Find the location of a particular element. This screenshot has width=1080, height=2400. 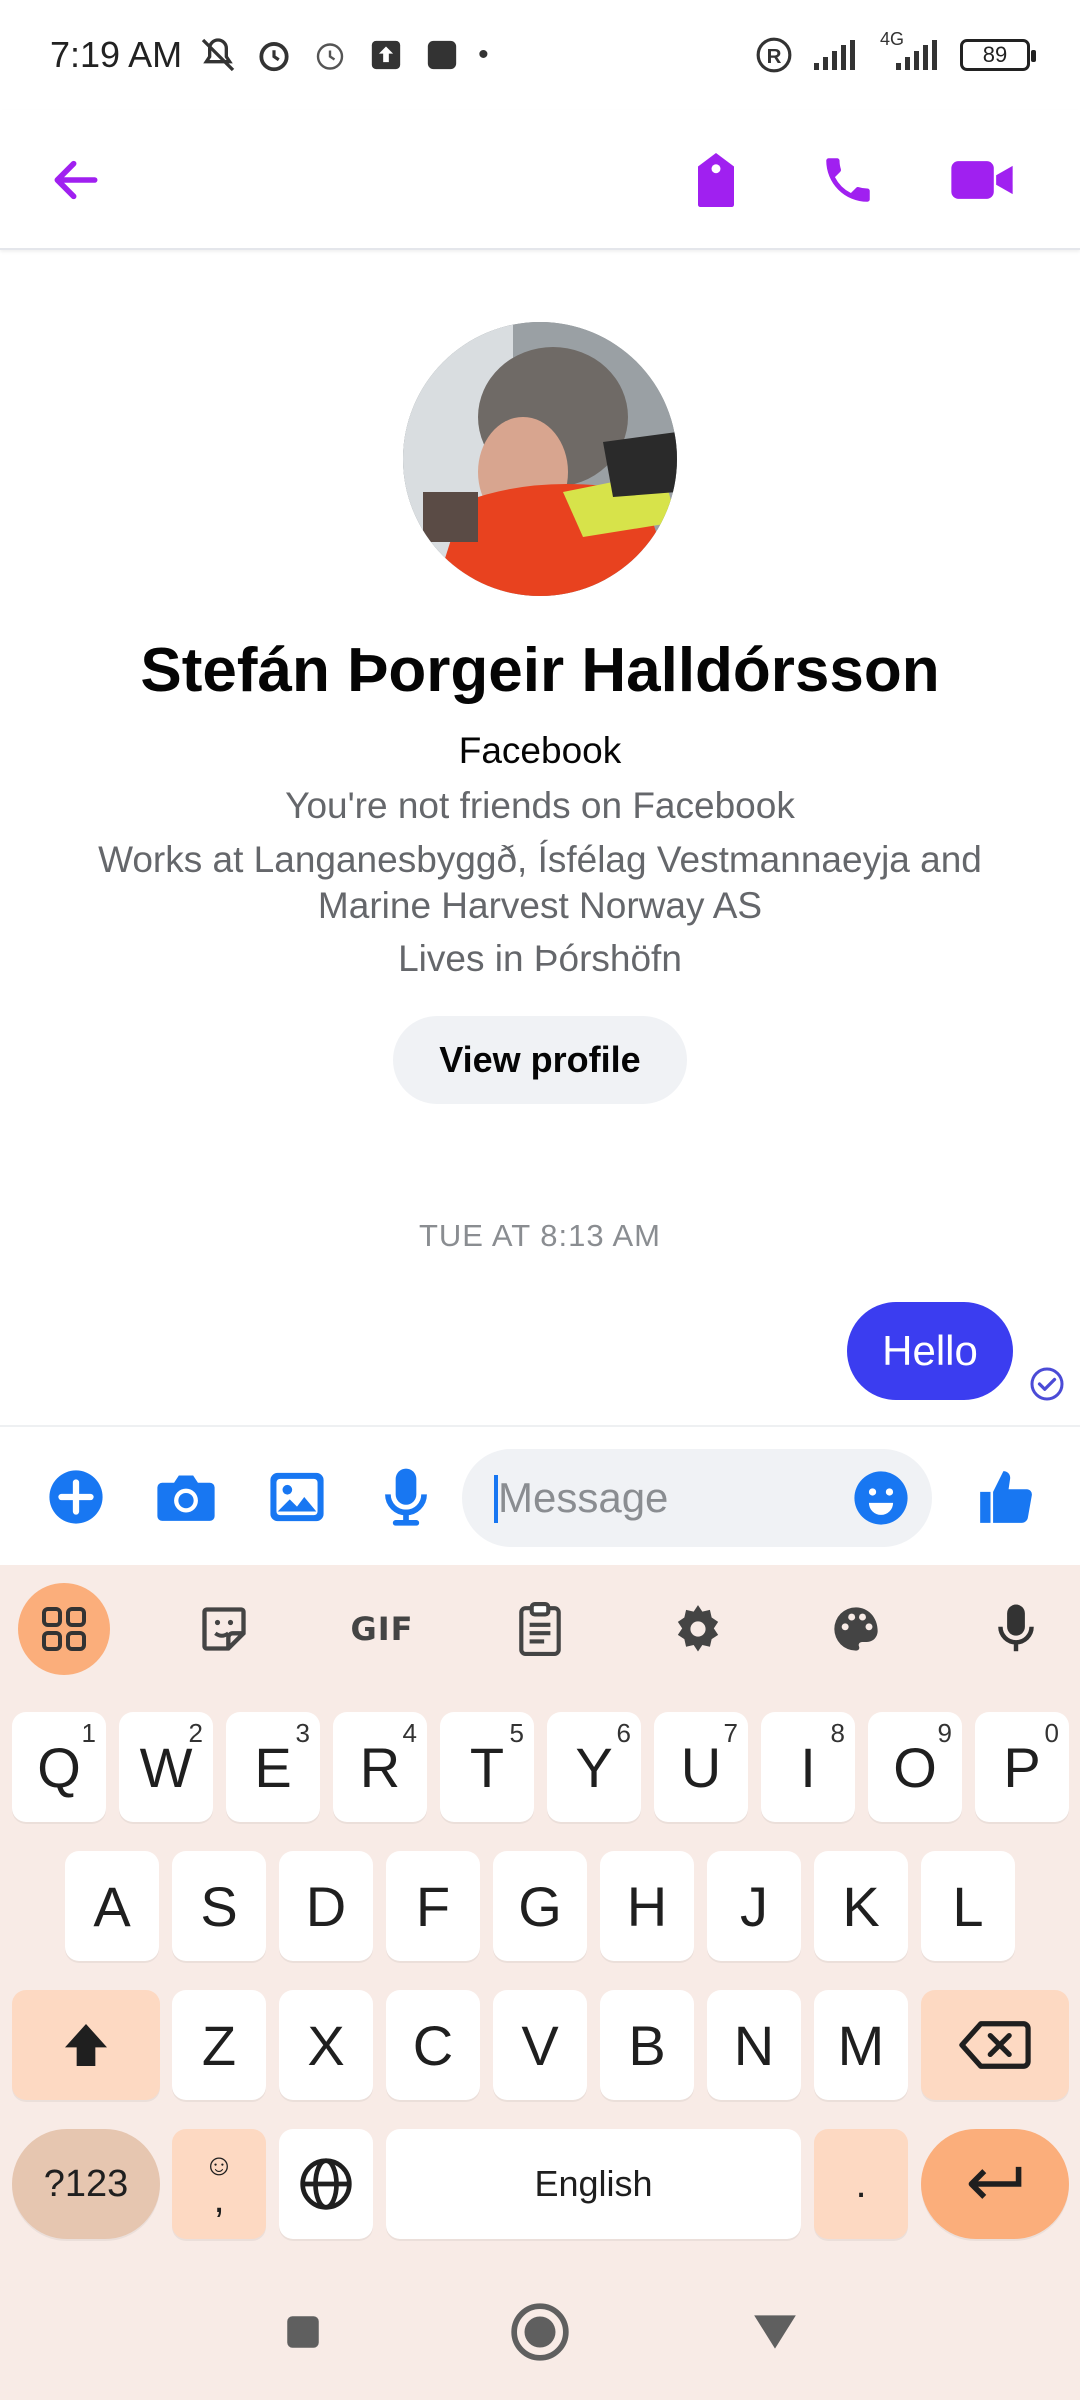

key-w: W2 is located at coordinates (166, 1767).